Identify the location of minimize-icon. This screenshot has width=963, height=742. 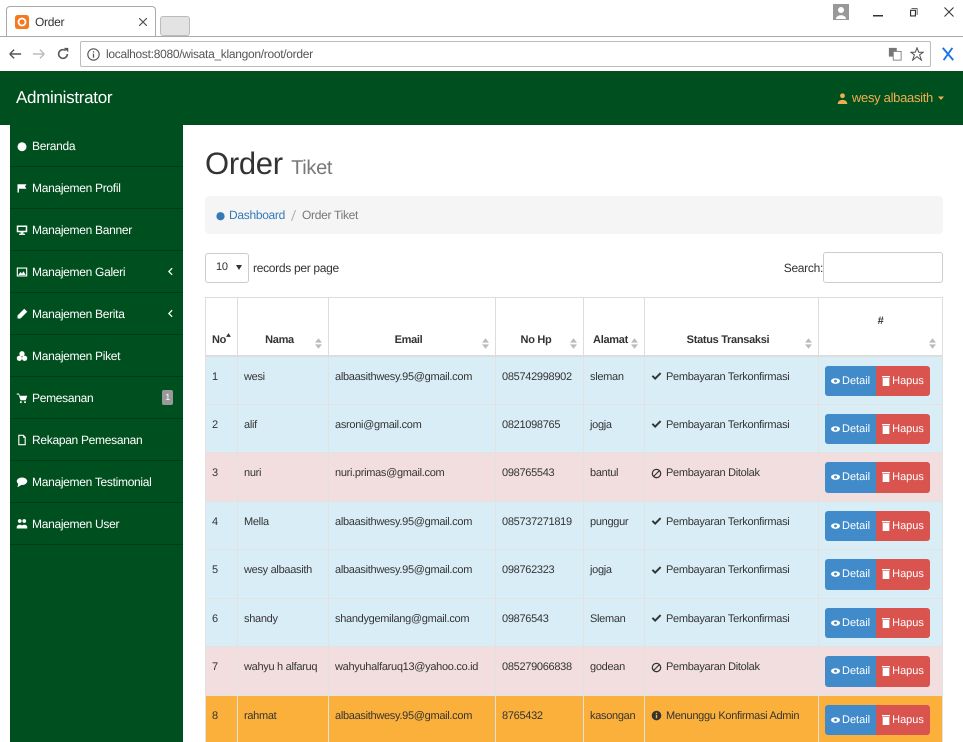
(878, 16).